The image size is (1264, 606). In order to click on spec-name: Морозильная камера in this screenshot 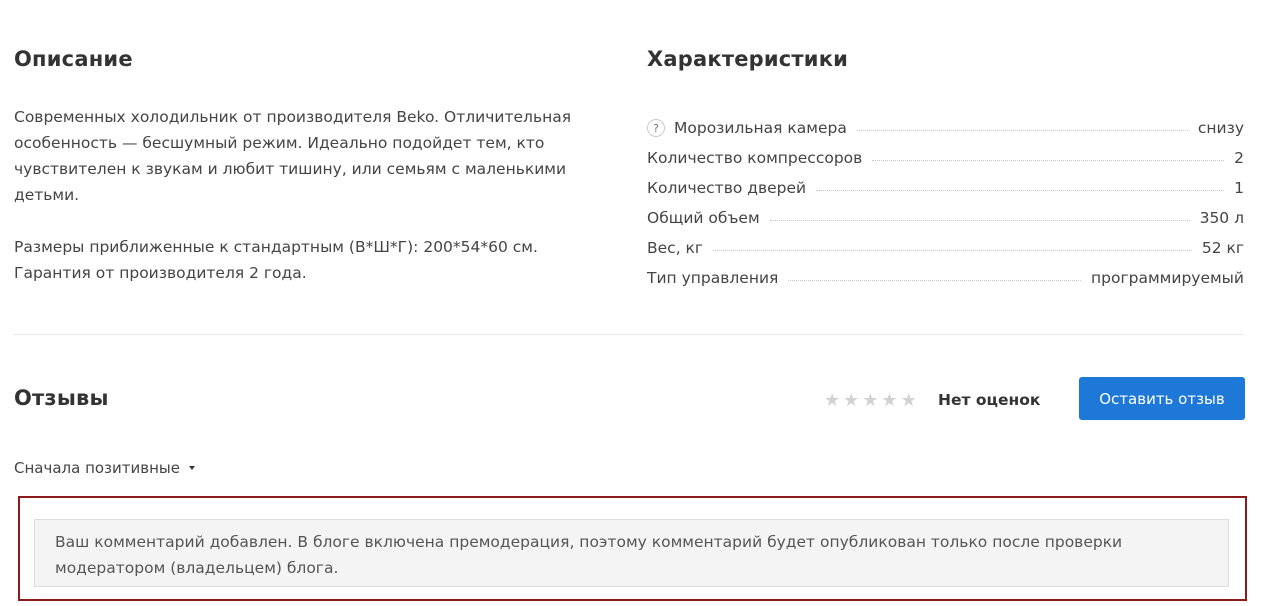, I will do `click(760, 128)`.